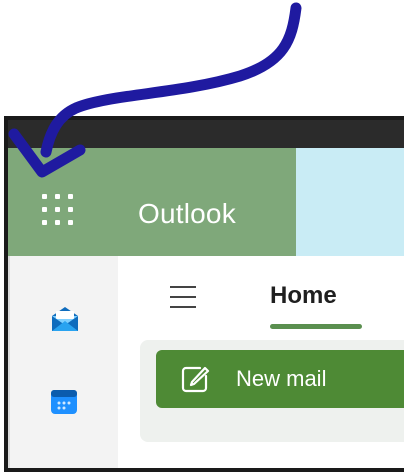 This screenshot has height=475, width=404. Describe the element at coordinates (65, 321) in the screenshot. I see `mail-envelope-icon` at that location.